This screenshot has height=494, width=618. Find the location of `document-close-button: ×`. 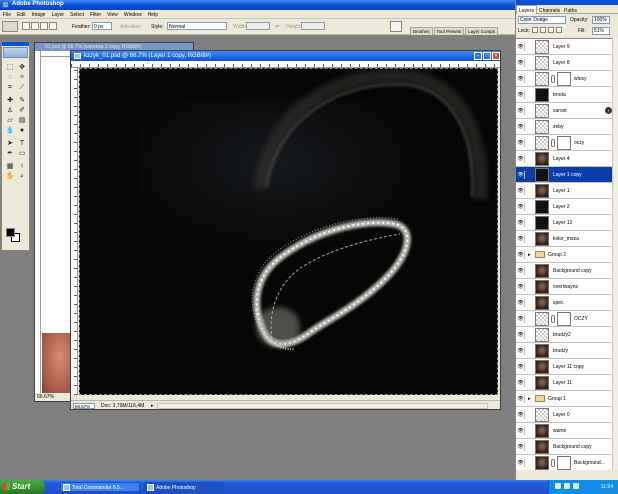

document-close-button: × is located at coordinates (496, 56).